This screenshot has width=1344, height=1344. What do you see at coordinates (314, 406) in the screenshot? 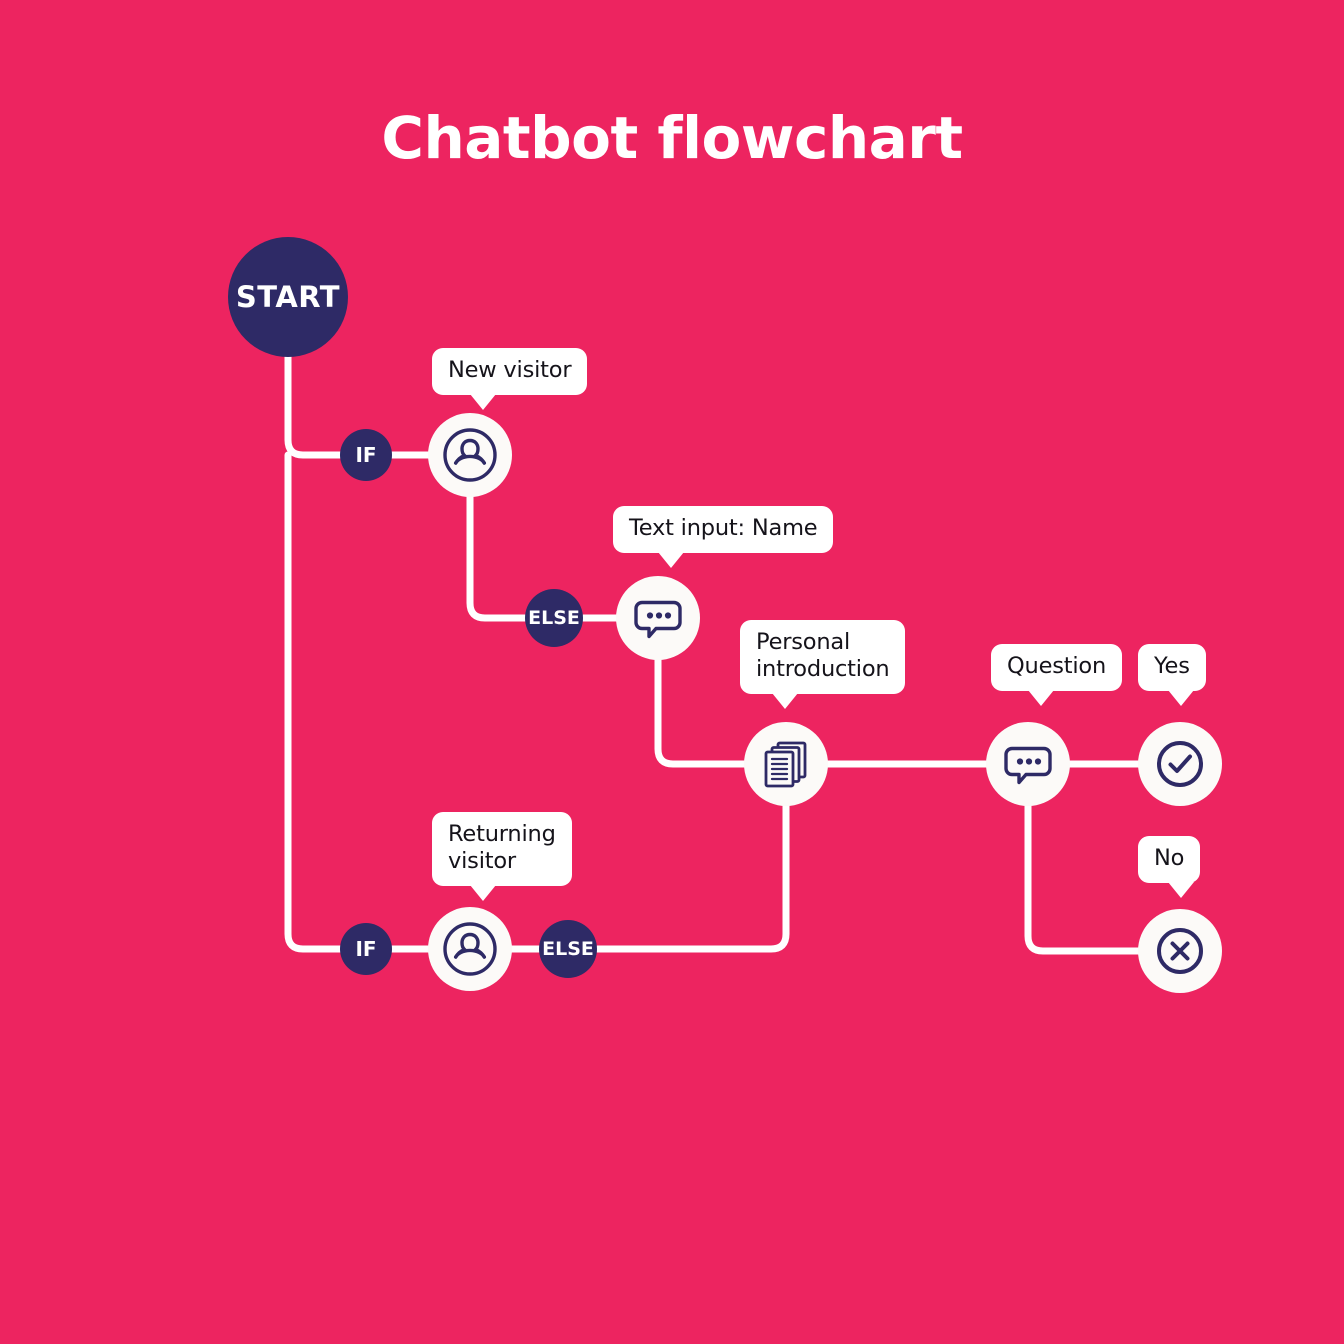
I see `edge-start-to-if-top` at bounding box center [314, 406].